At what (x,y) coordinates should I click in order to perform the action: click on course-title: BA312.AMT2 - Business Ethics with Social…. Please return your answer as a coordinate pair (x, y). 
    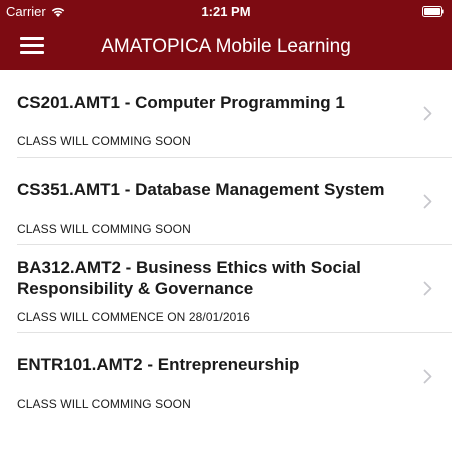
    Looking at the image, I should click on (189, 278).